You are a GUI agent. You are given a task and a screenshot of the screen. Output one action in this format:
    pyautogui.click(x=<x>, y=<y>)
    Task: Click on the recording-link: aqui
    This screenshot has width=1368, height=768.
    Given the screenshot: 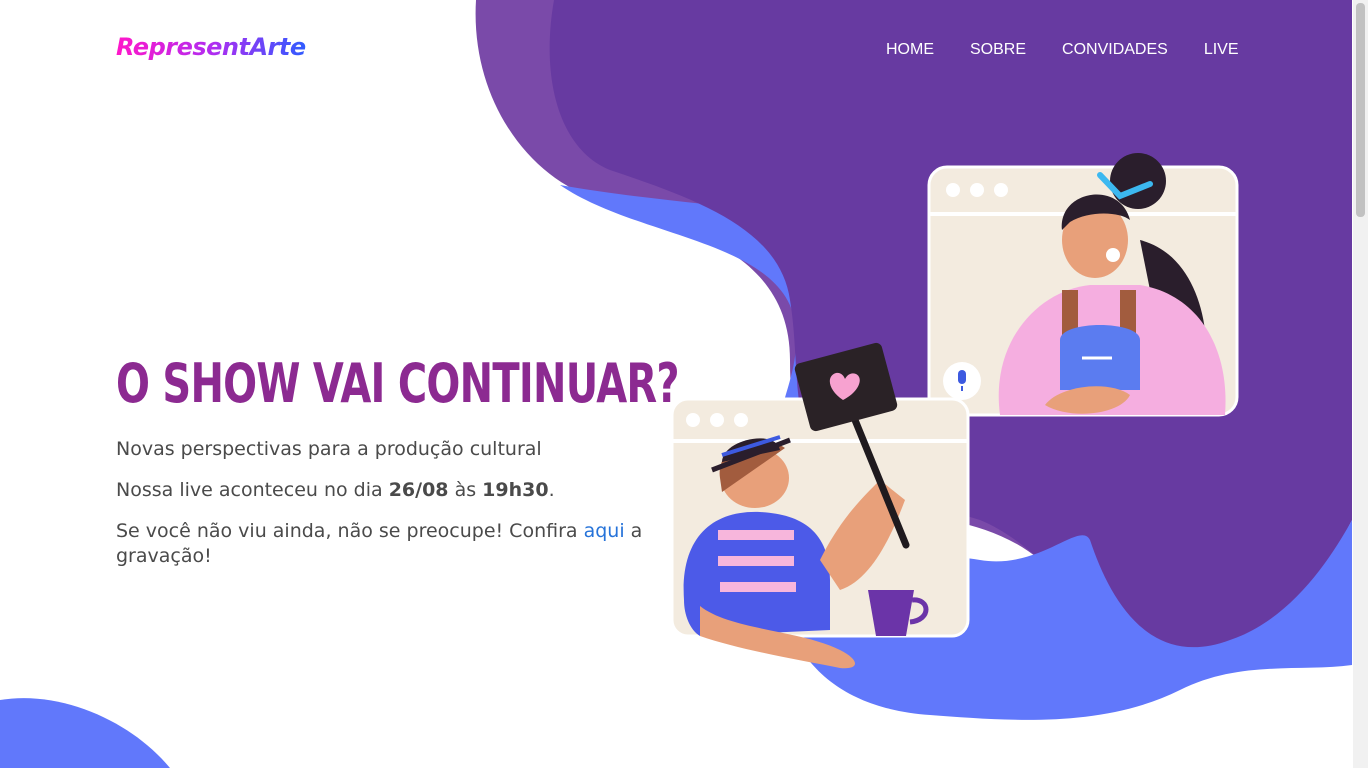 What is the action you would take?
    pyautogui.click(x=604, y=531)
    